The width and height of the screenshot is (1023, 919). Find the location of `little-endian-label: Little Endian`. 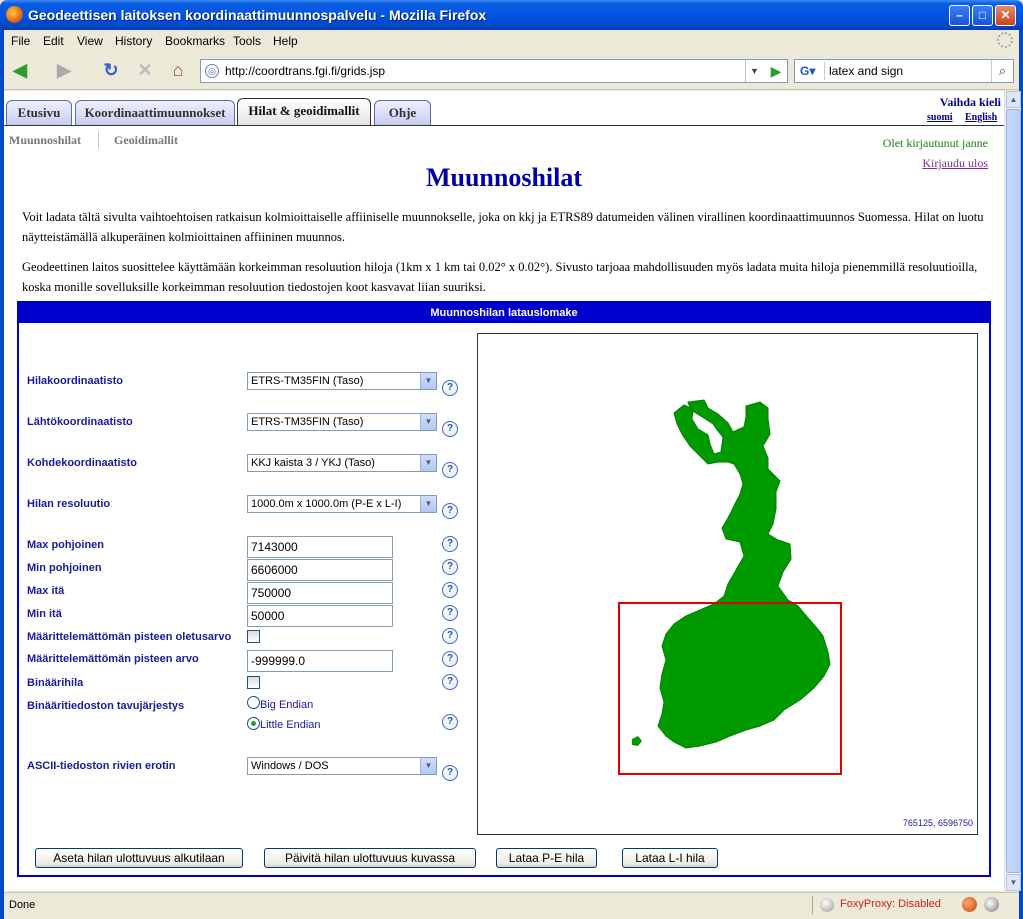

little-endian-label: Little Endian is located at coordinates (290, 725).